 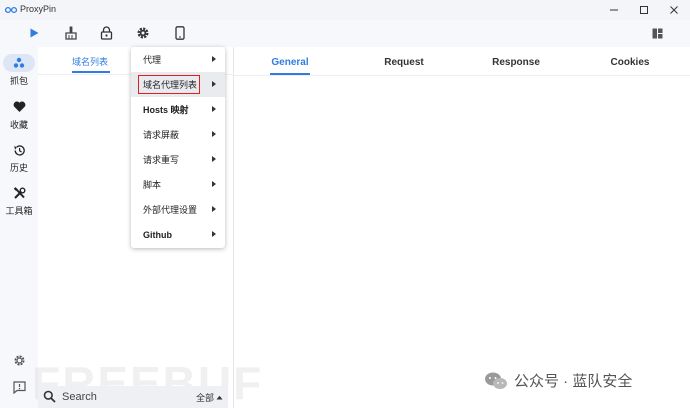 I want to click on history-icon, so click(x=19, y=150).